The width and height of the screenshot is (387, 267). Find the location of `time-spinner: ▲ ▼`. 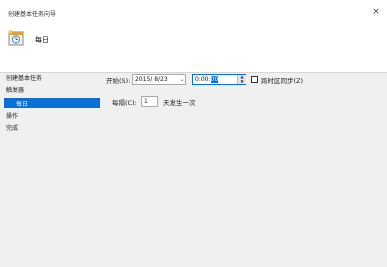

time-spinner: ▲ ▼ is located at coordinates (241, 79).